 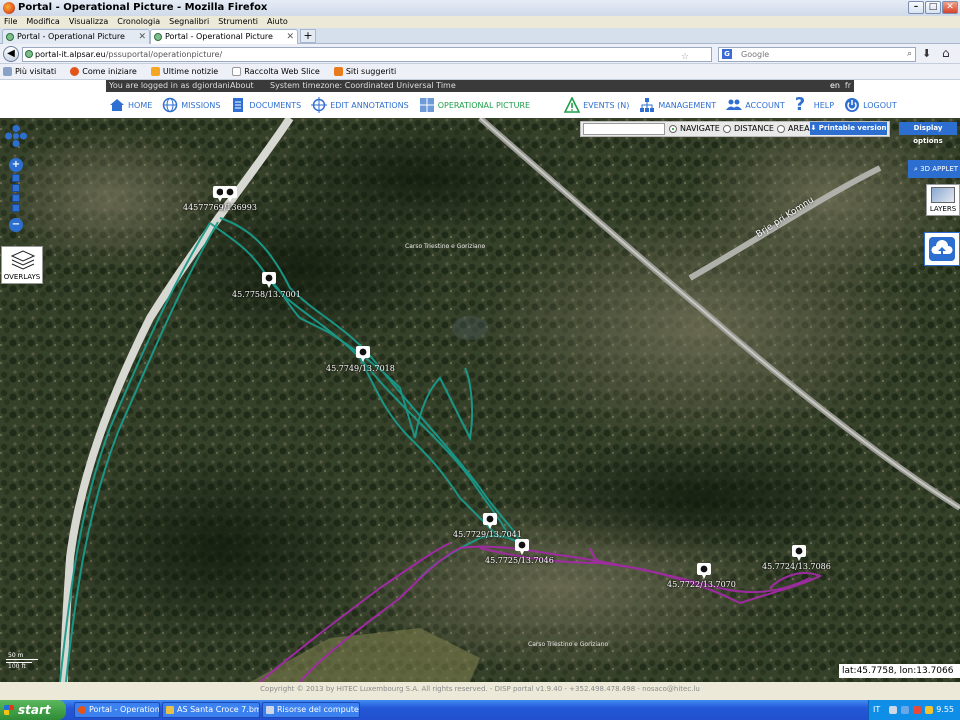 What do you see at coordinates (158, 37) in the screenshot?
I see `portal-favicon-icon` at bounding box center [158, 37].